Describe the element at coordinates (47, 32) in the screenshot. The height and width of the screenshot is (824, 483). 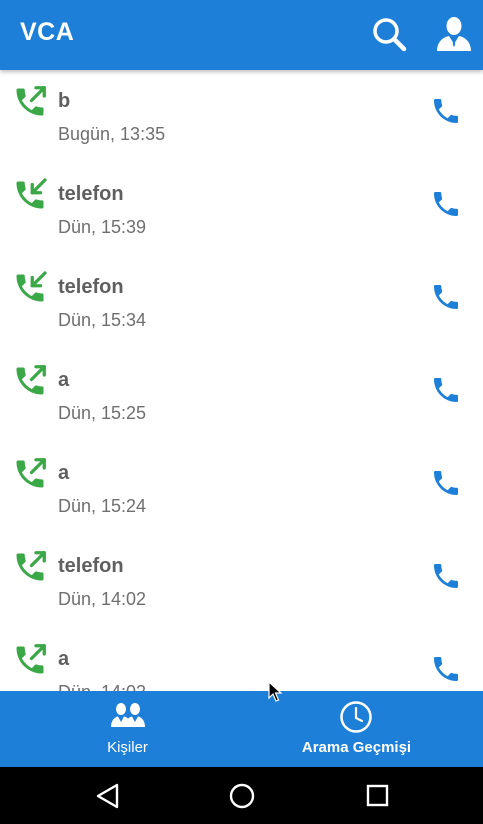
I see `app-title: VCA` at that location.